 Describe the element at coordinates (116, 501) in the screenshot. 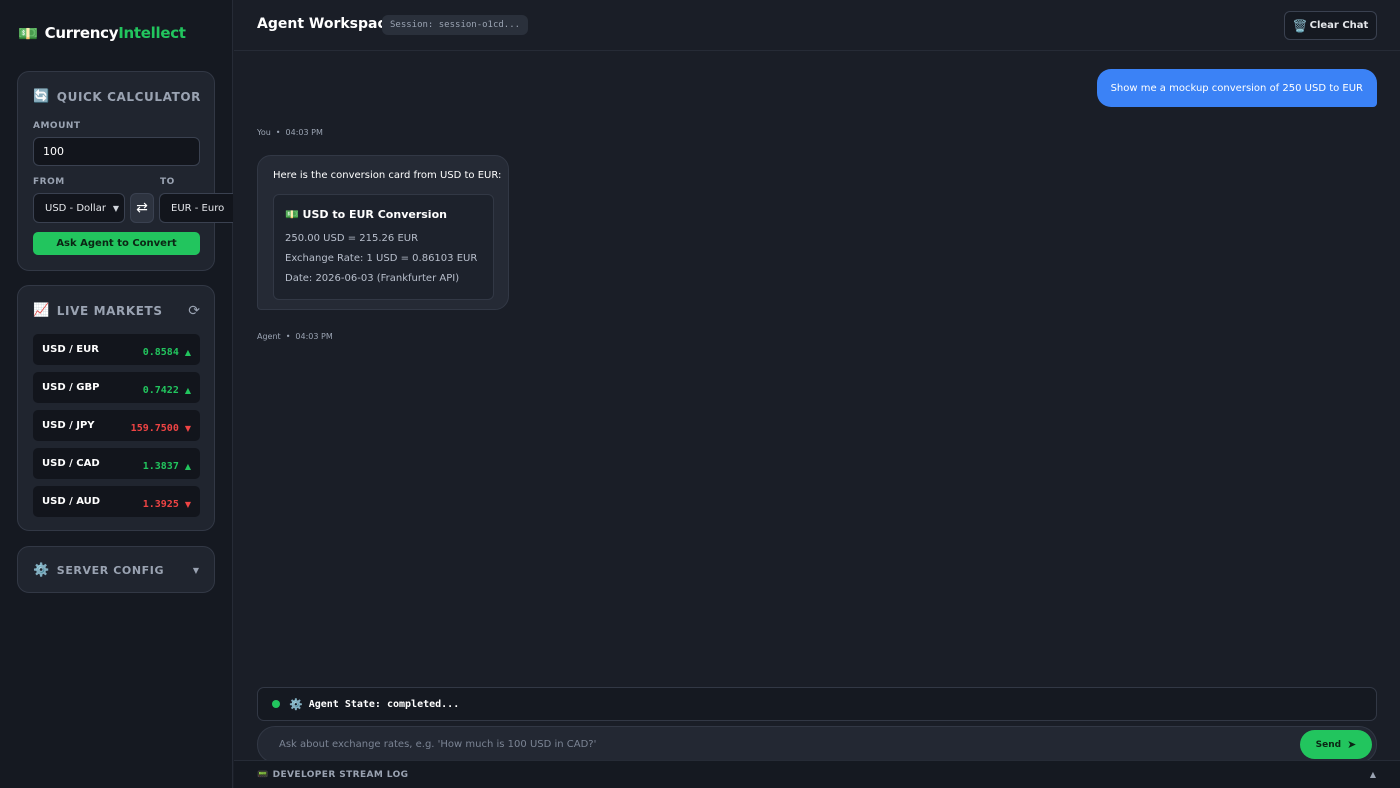

I see `market-row: USD / AUD 1.3925 ▼` at that location.